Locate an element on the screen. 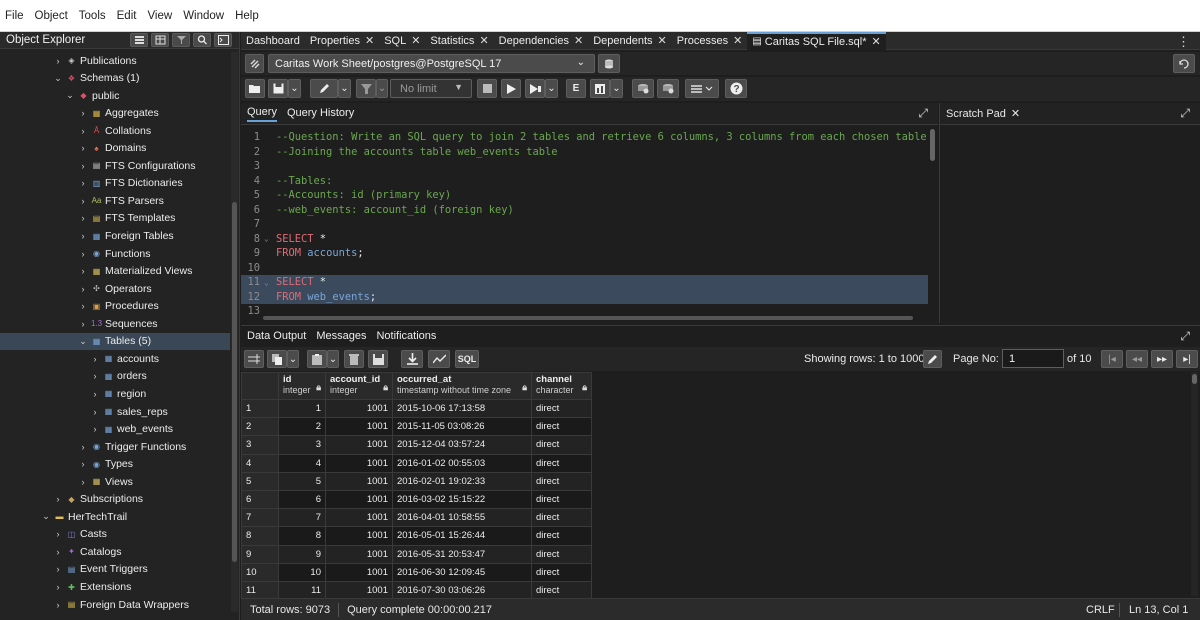  code-line: 9 FROM accounts; is located at coordinates (584, 253).